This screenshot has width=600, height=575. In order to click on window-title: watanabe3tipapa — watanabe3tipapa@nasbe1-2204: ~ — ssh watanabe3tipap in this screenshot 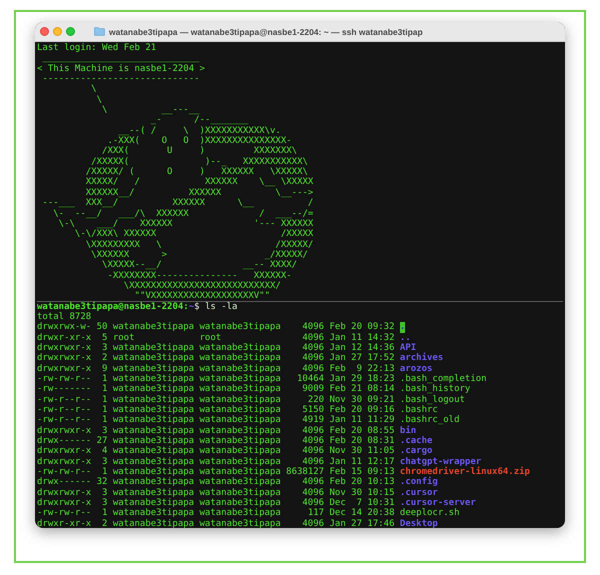, I will do `click(266, 31)`.